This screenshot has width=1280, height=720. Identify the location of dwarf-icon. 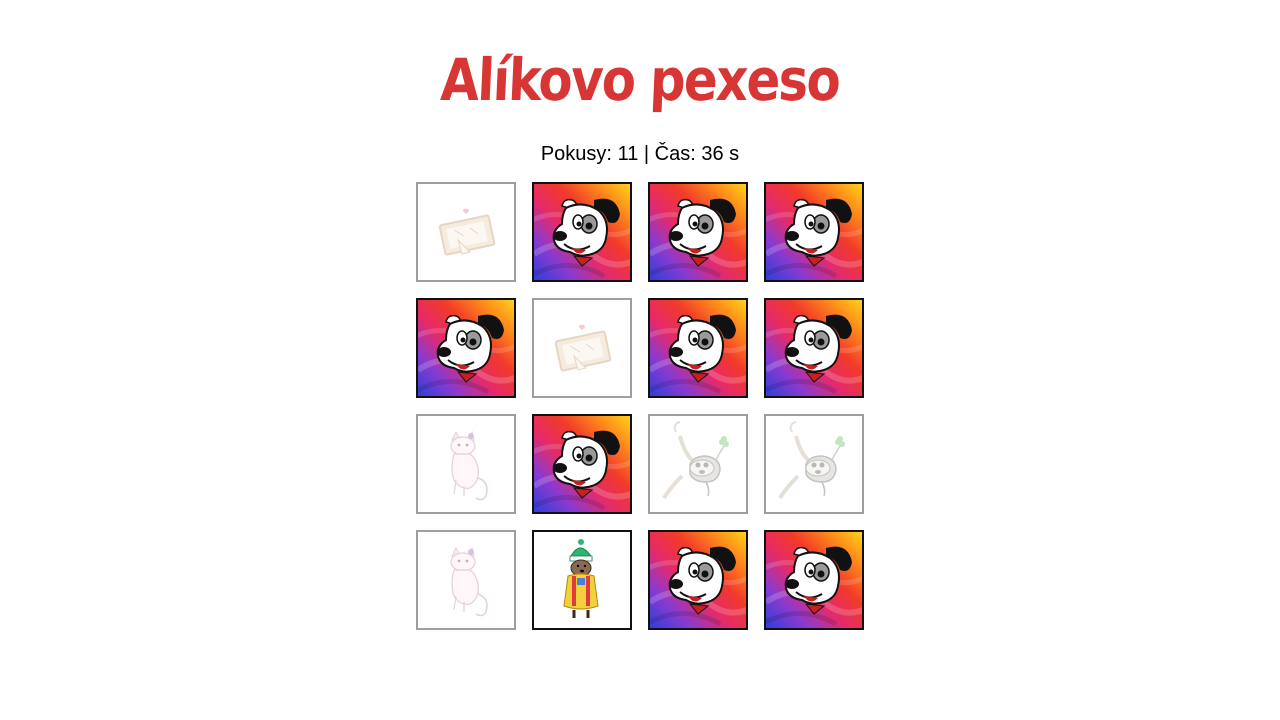
(581, 578).